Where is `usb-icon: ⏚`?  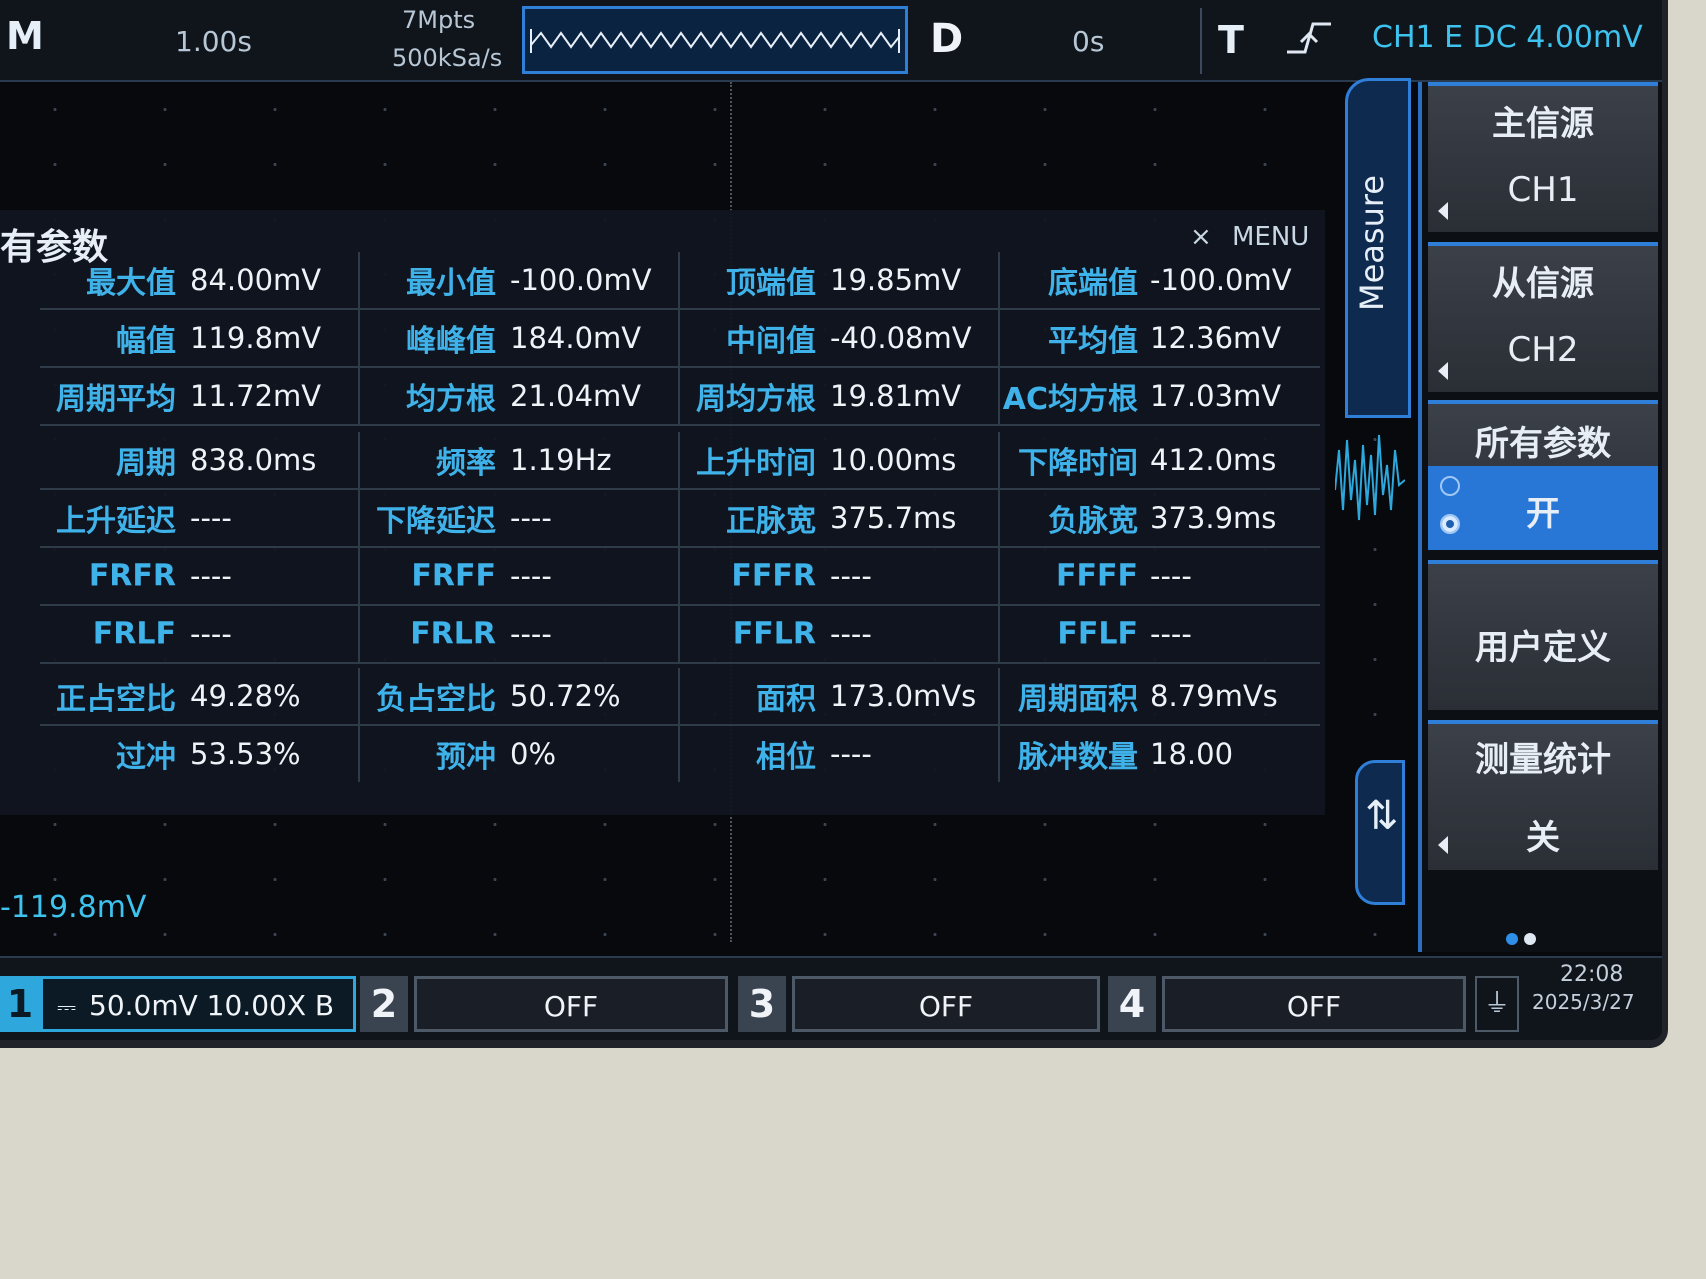
usb-icon: ⏚ is located at coordinates (1497, 1004).